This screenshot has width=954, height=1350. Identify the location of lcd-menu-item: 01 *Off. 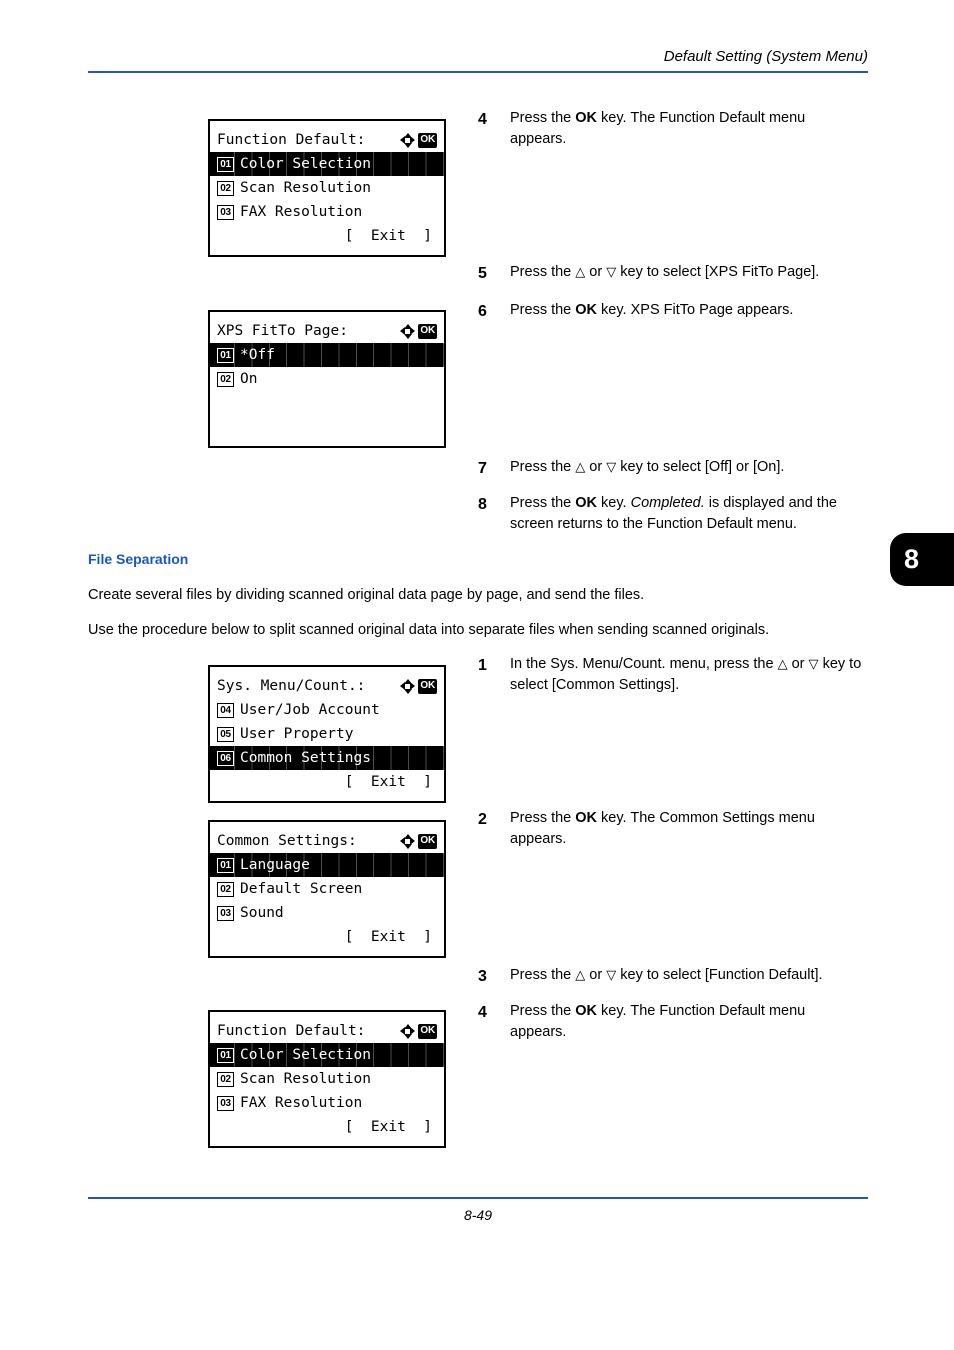
(327, 355).